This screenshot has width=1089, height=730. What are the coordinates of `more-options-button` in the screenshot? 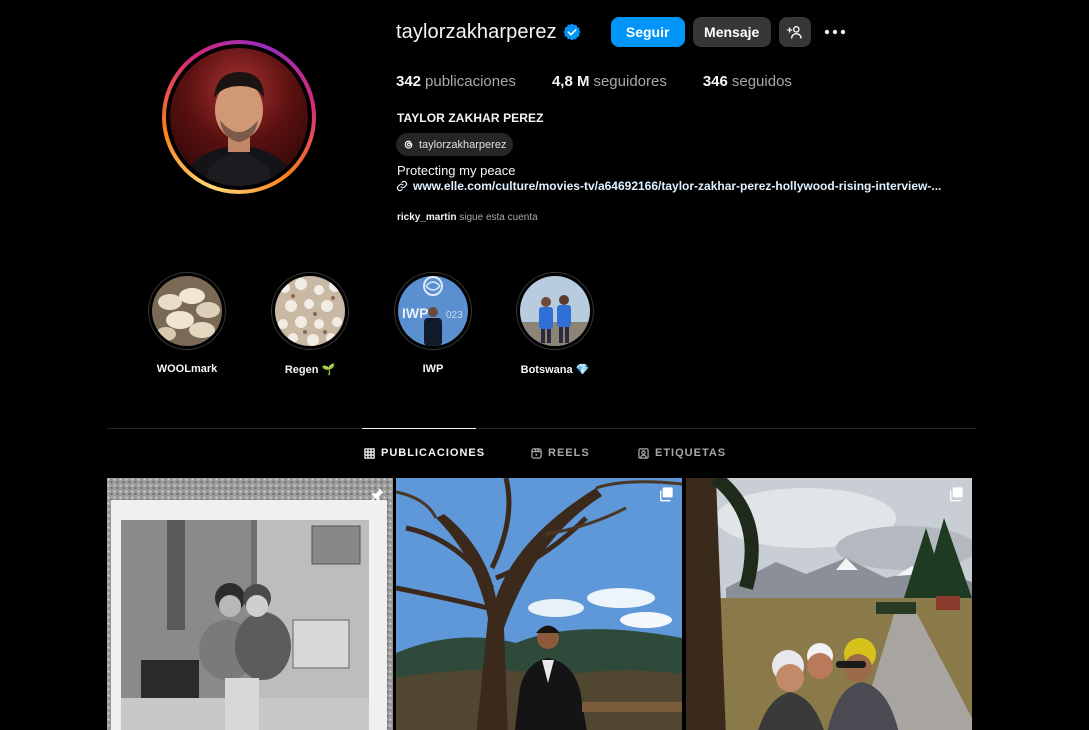 It's located at (835, 32).